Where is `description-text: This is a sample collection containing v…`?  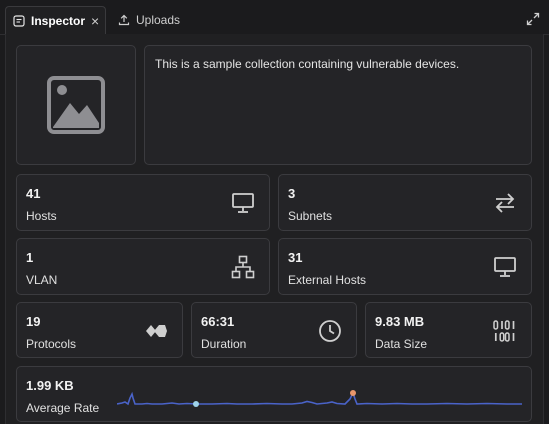
description-text: This is a sample collection containing v… is located at coordinates (307, 64).